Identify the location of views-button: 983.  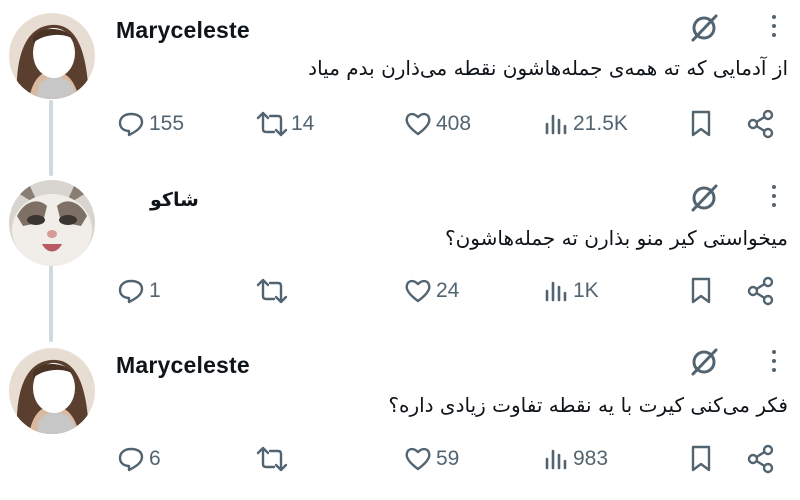
(575, 459).